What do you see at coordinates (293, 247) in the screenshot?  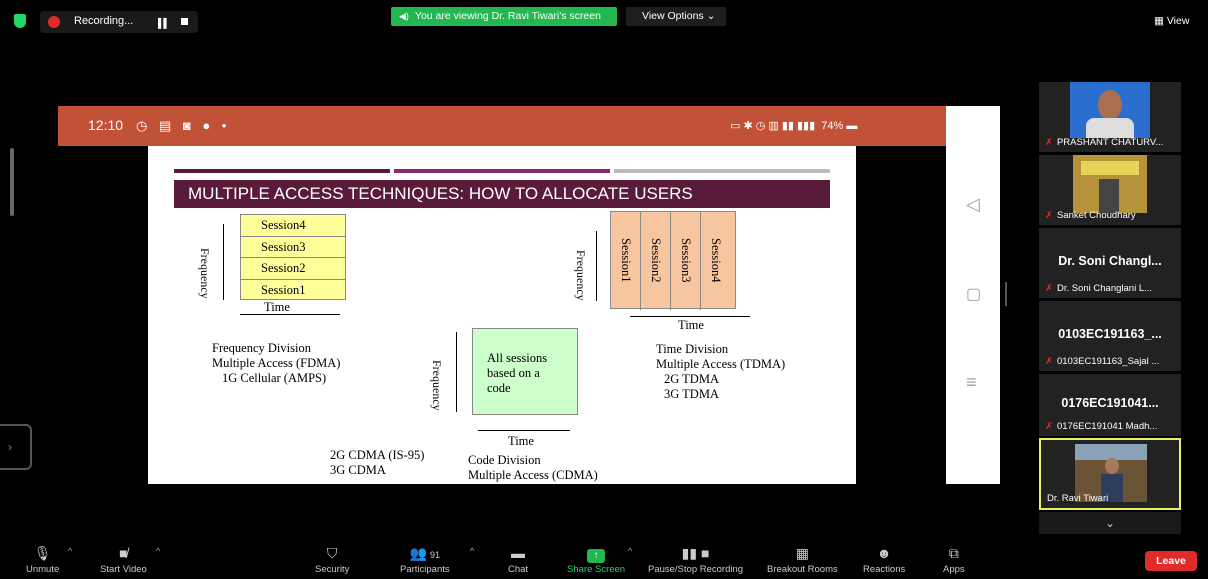 I see `fdma-session-row: Session3` at bounding box center [293, 247].